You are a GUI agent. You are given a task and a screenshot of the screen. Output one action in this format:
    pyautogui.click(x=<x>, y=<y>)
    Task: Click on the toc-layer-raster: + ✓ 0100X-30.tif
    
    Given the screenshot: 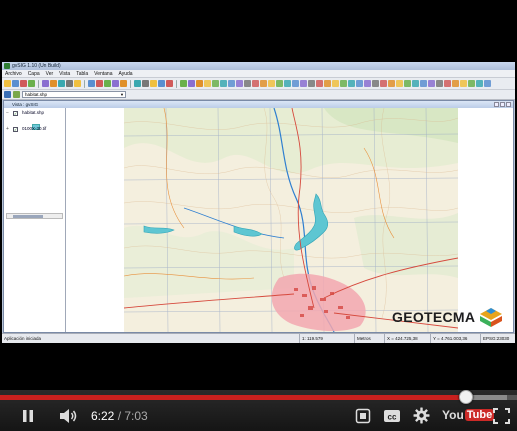 What is the action you would take?
    pyautogui.click(x=34, y=129)
    